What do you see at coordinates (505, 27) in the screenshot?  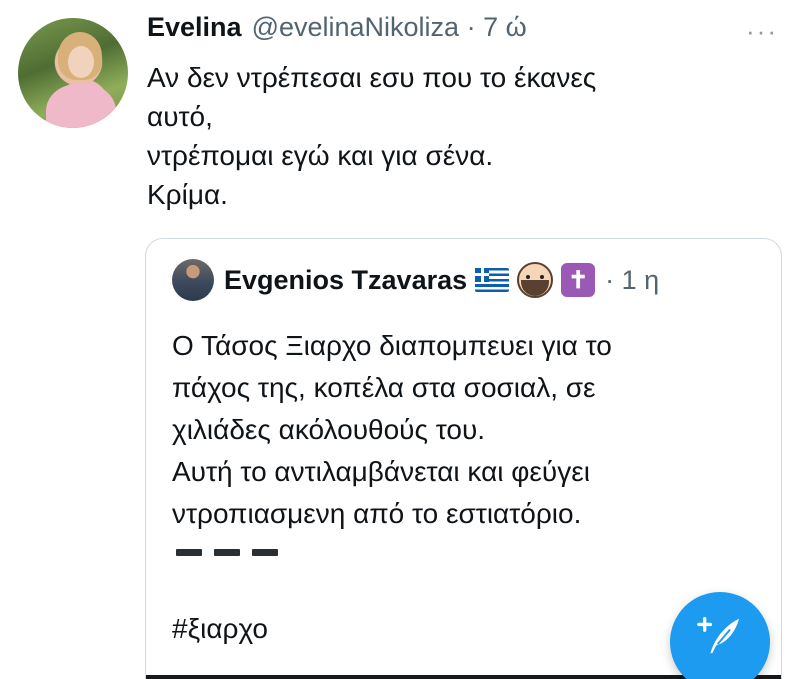 I see `tweet-time: 7 ώ` at bounding box center [505, 27].